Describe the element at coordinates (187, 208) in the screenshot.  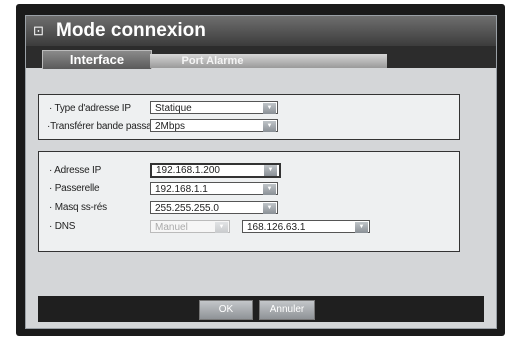
I see `subnet-value: 255.255.255.0` at that location.